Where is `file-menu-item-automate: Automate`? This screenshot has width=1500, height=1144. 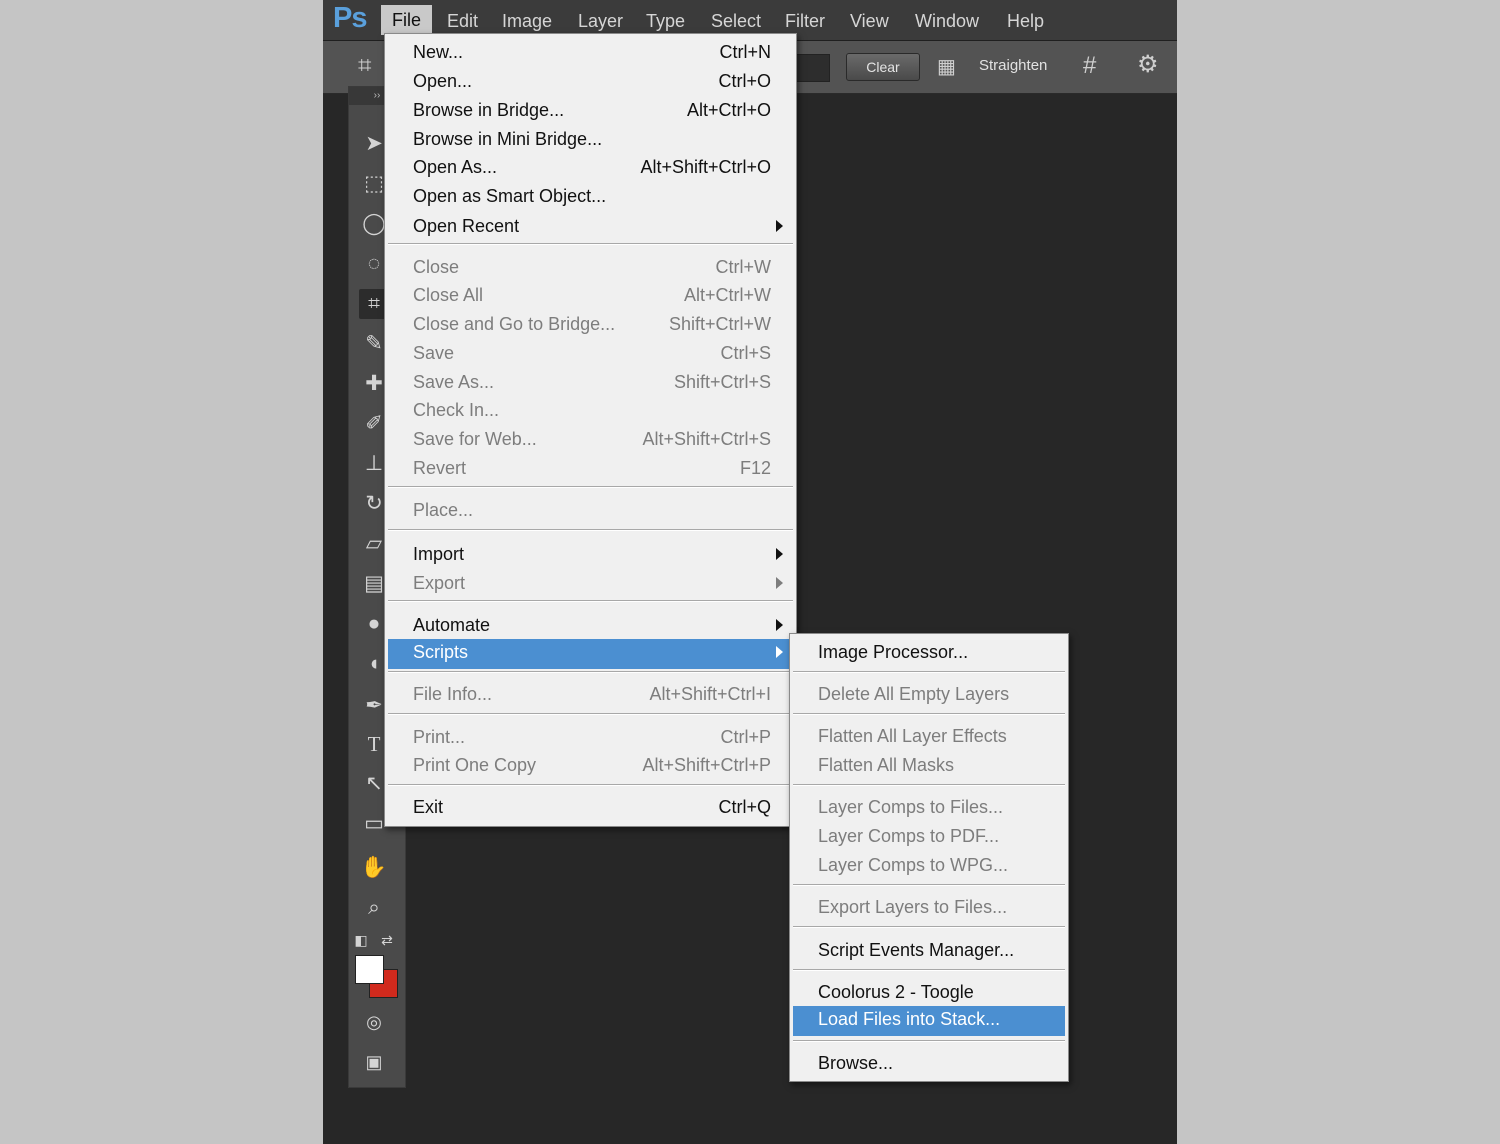 file-menu-item-automate: Automate is located at coordinates (590, 626).